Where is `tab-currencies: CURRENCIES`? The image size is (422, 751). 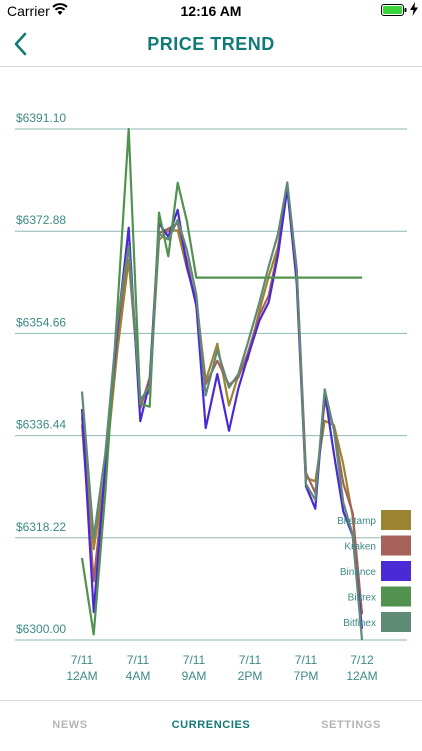 tab-currencies: CURRENCIES is located at coordinates (211, 725).